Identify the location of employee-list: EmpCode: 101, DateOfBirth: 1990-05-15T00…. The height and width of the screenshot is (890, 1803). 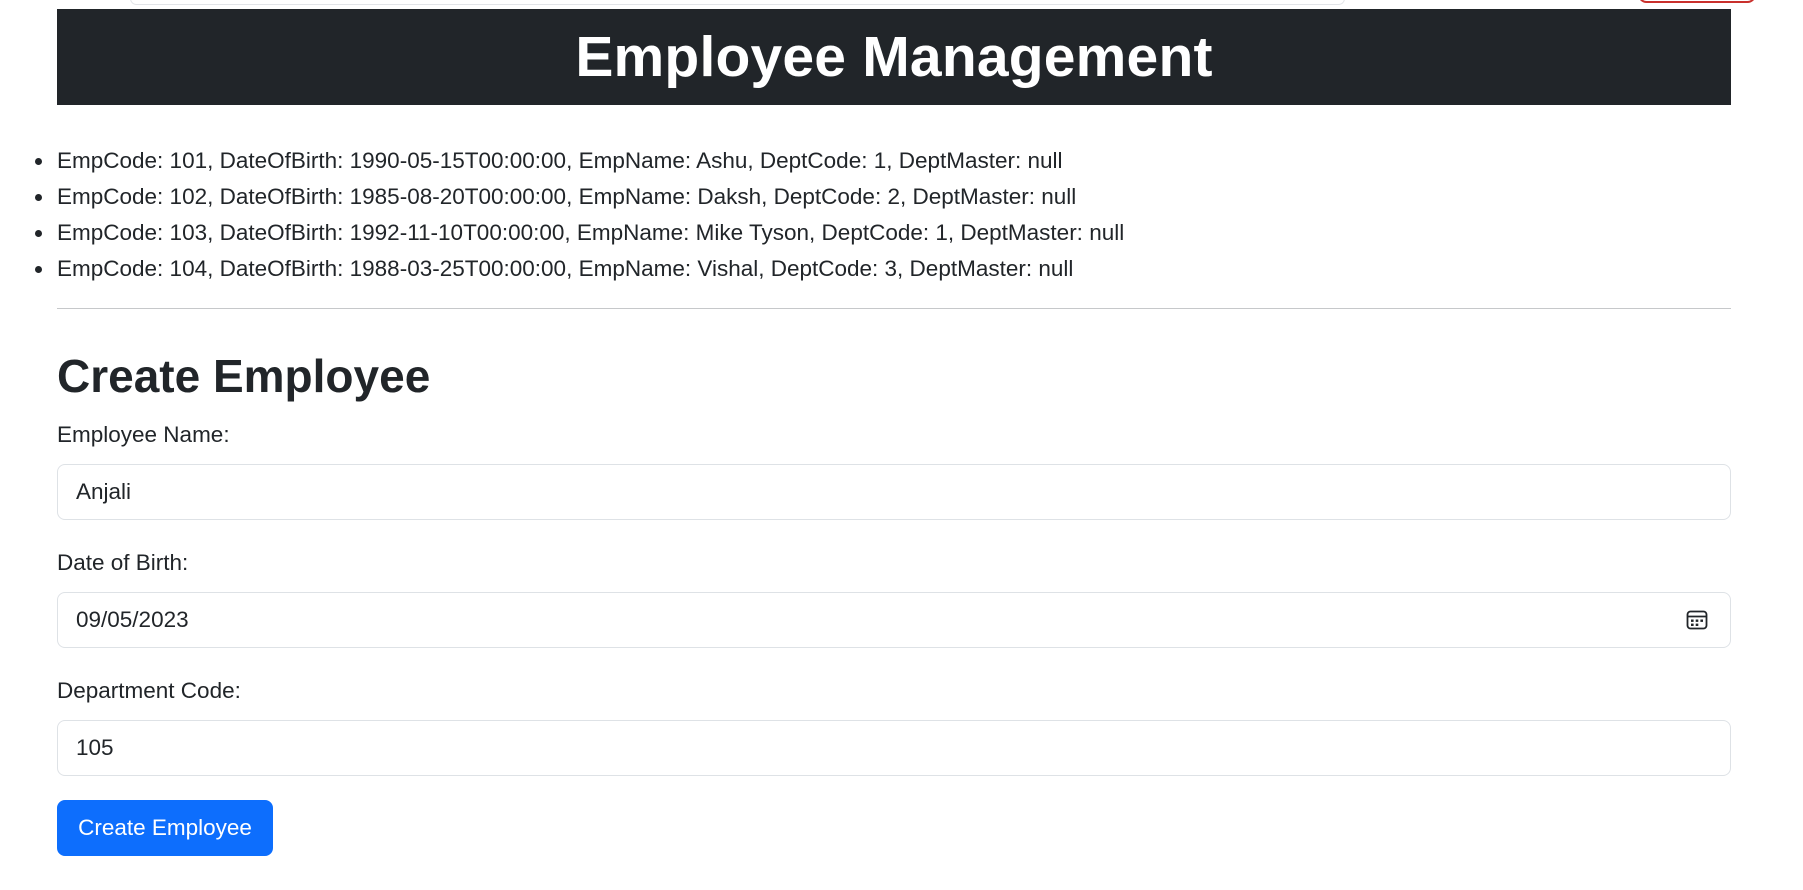
(579, 215).